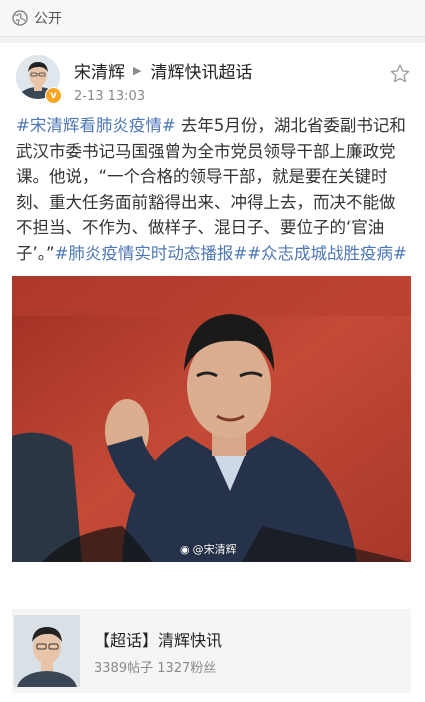 The width and height of the screenshot is (425, 702). What do you see at coordinates (20, 18) in the screenshot?
I see `globe-icon` at bounding box center [20, 18].